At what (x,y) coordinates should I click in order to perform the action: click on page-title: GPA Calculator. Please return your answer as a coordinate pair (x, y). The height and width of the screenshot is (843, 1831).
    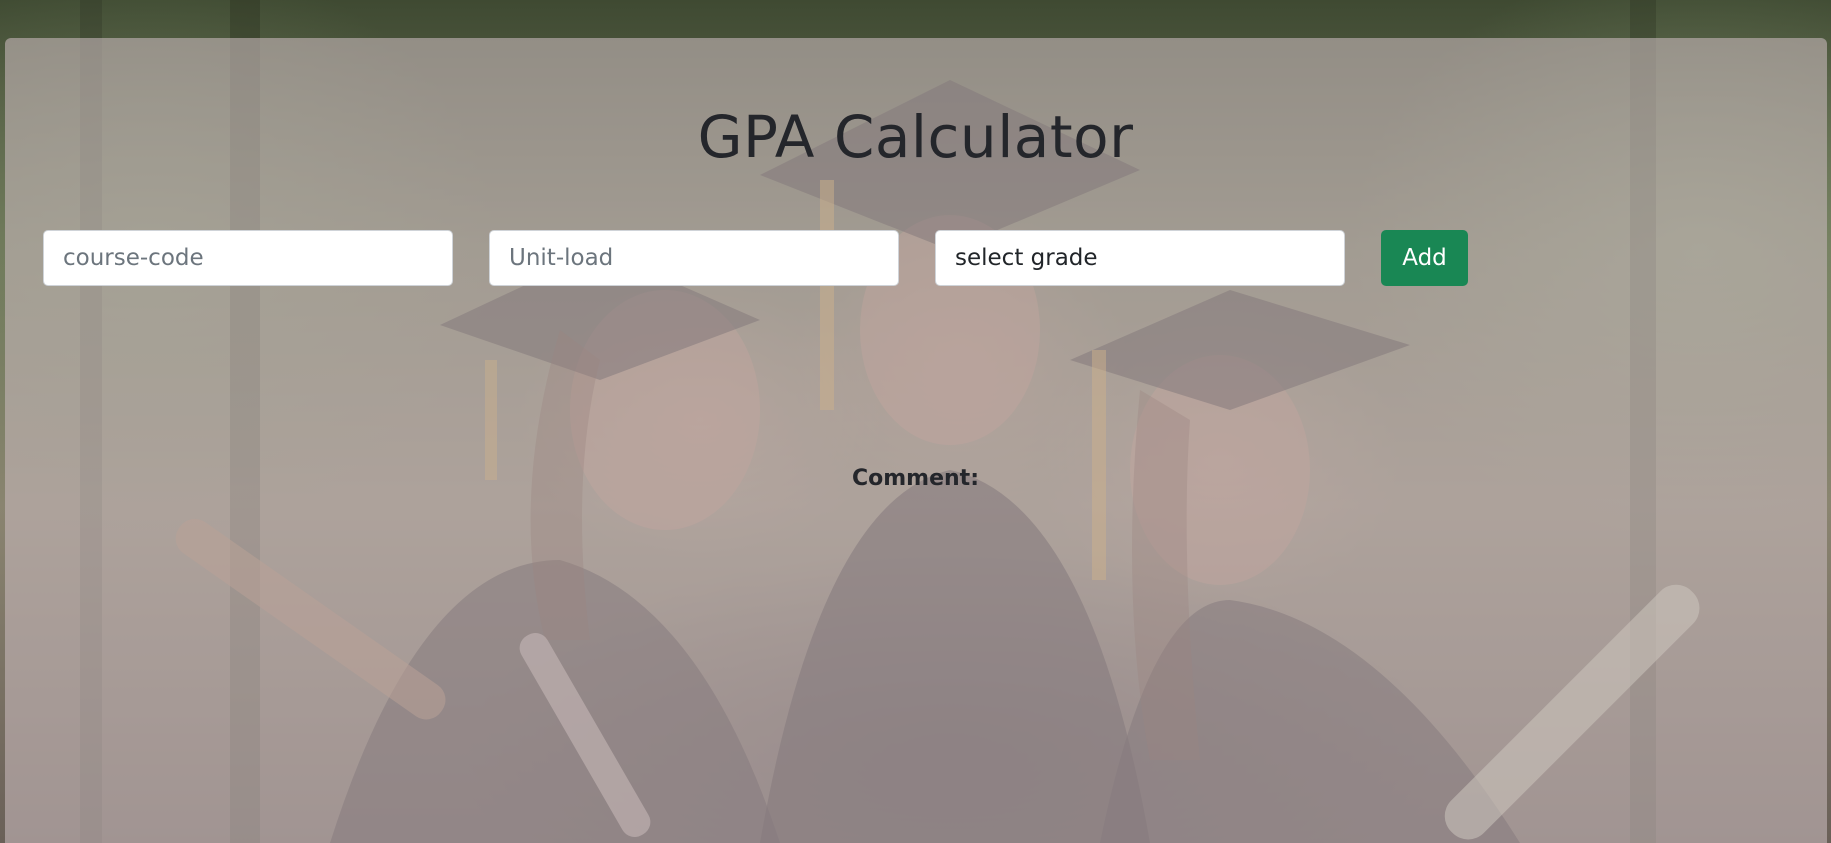
    Looking at the image, I should click on (915, 137).